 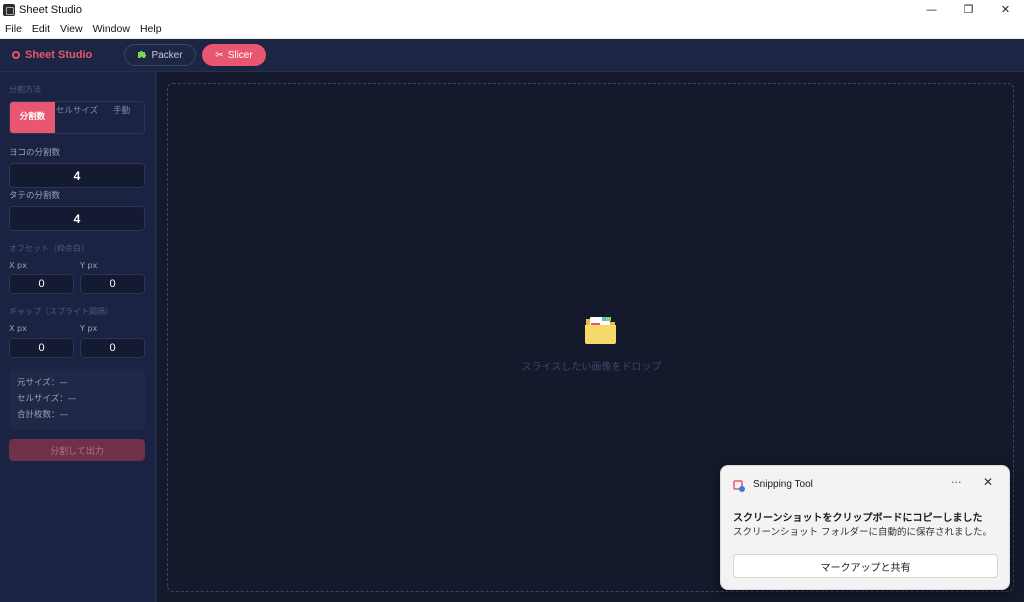 I want to click on split-method-count: 分割数, so click(x=32, y=117).